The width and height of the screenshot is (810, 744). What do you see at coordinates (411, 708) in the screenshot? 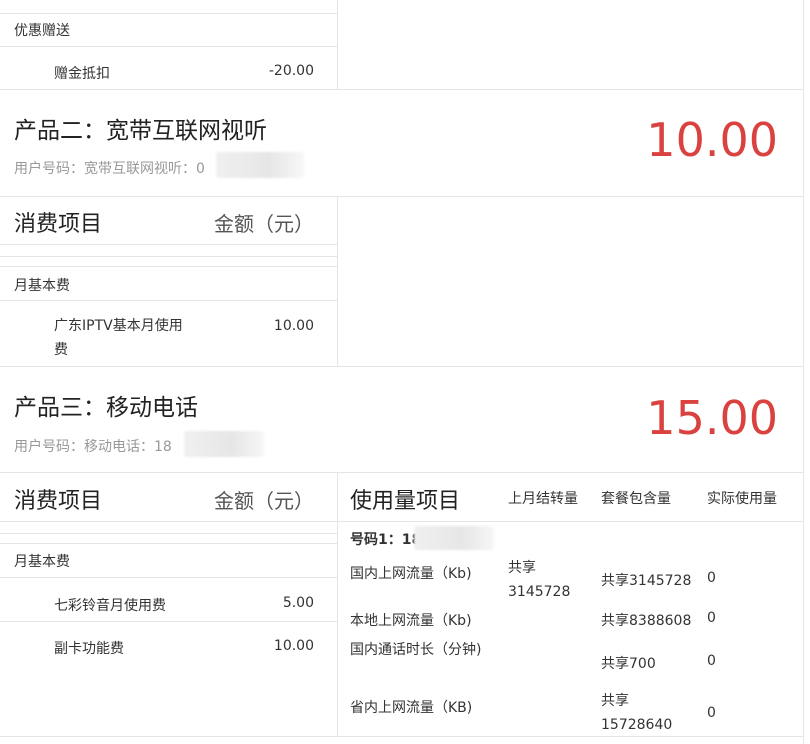
I see `usage-row-name: 省内上网流量（KB)` at bounding box center [411, 708].